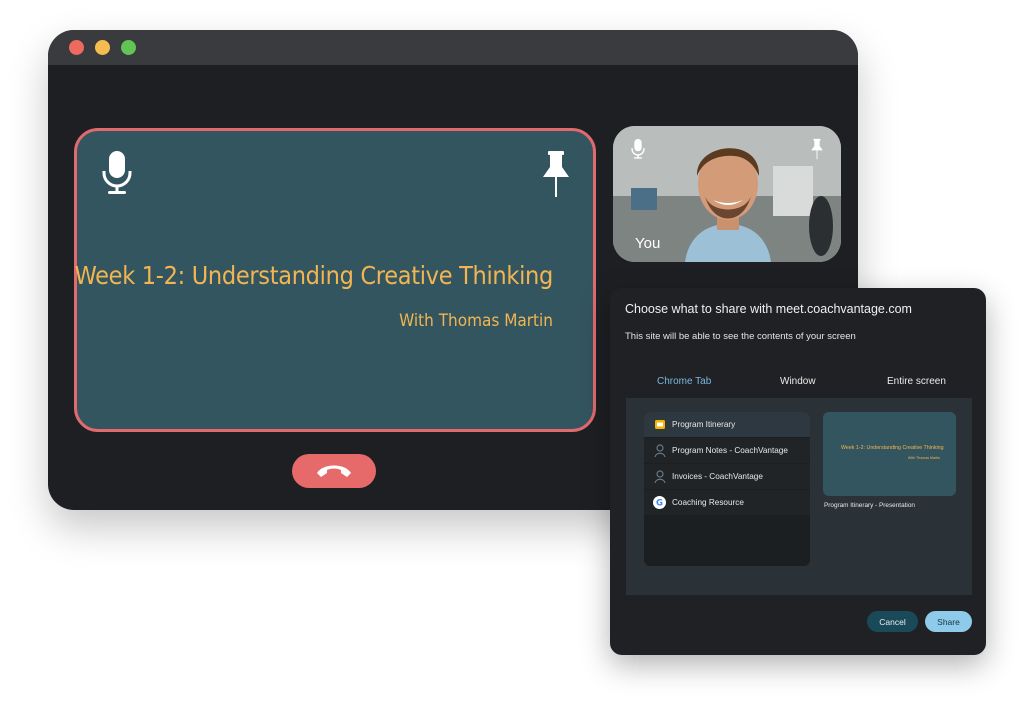 The height and width of the screenshot is (702, 1019). I want to click on list-item-label: Coaching Resource, so click(708, 502).